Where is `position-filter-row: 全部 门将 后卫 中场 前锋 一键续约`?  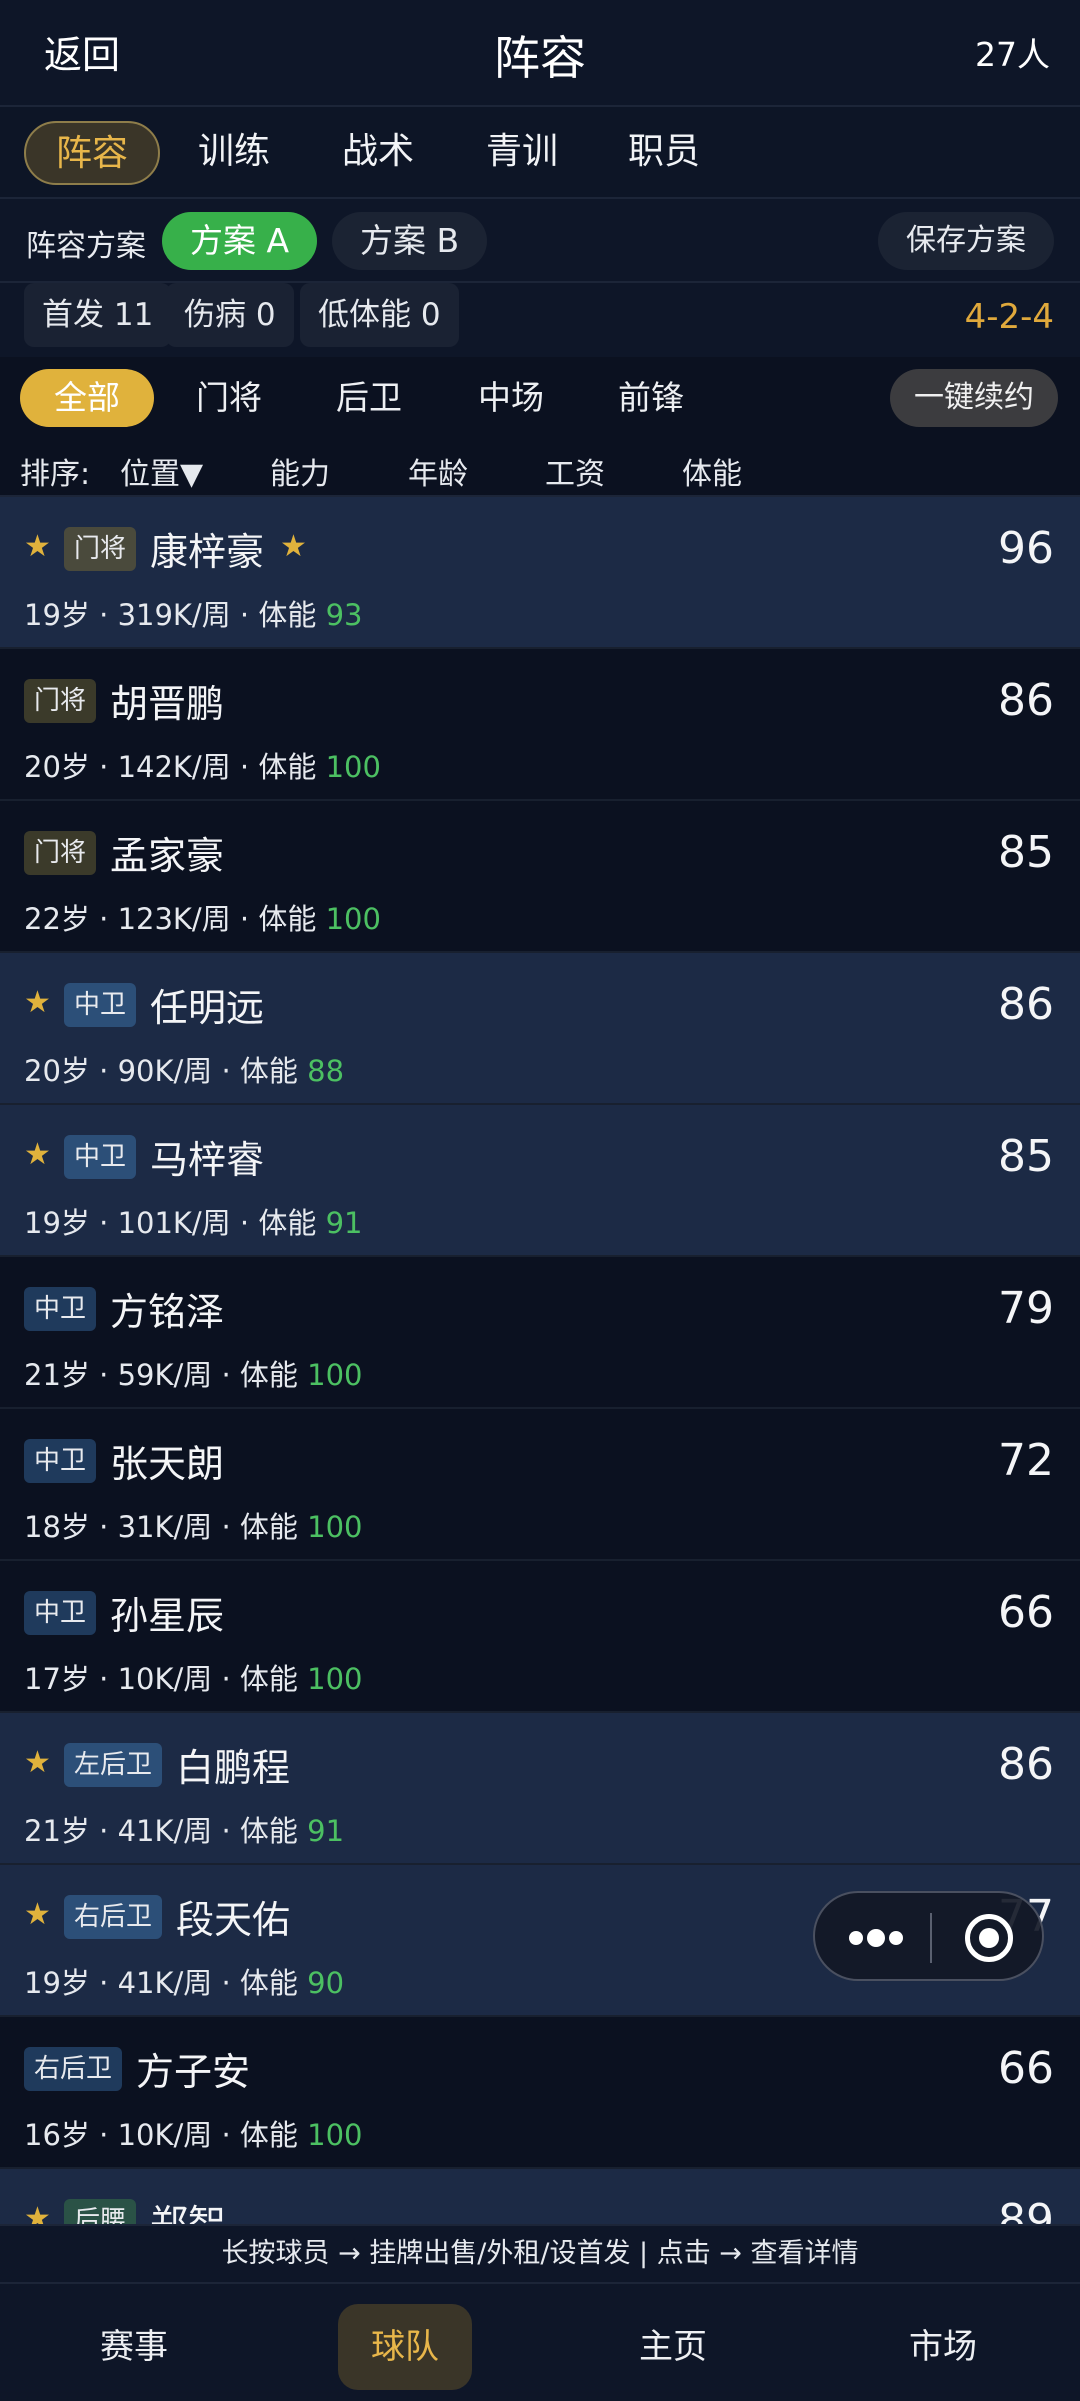 position-filter-row: 全部 门将 后卫 中场 前锋 一键续约 is located at coordinates (540, 397).